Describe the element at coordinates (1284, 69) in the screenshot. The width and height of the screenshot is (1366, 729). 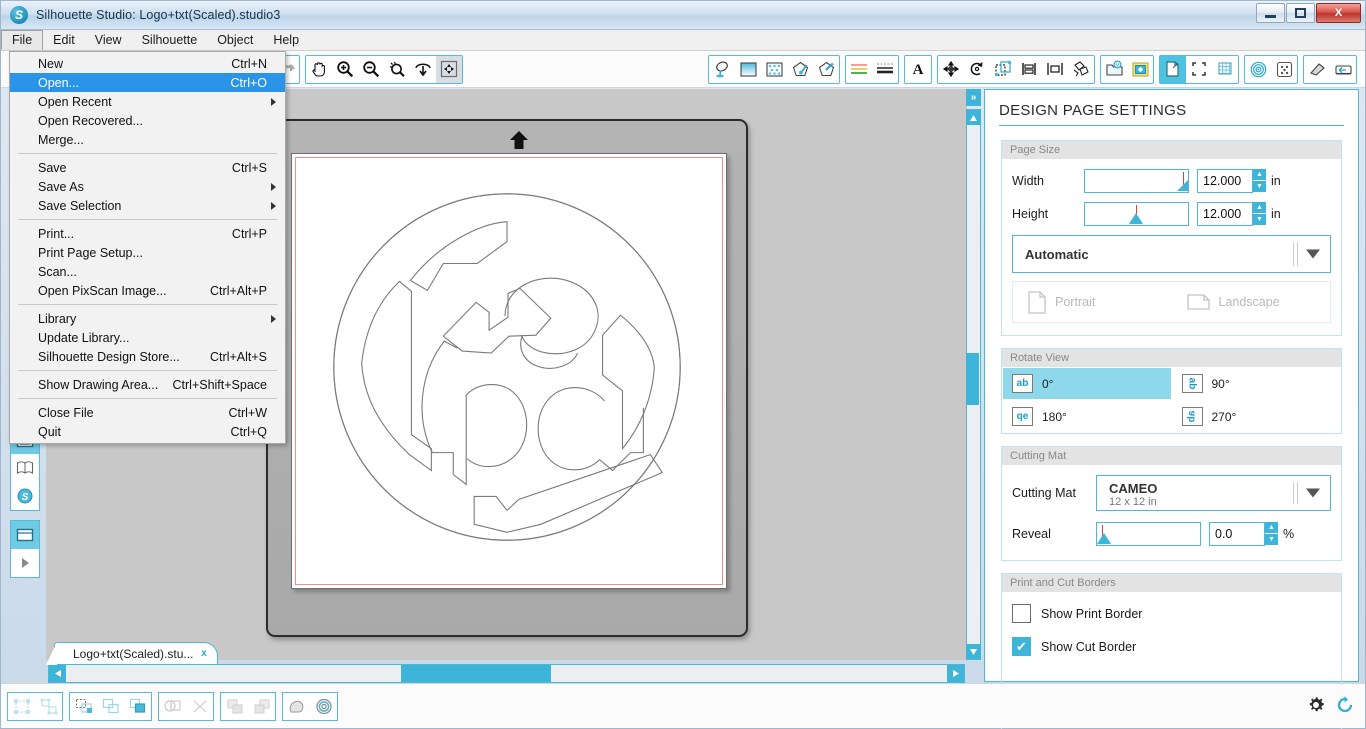
I see `trace-button` at that location.